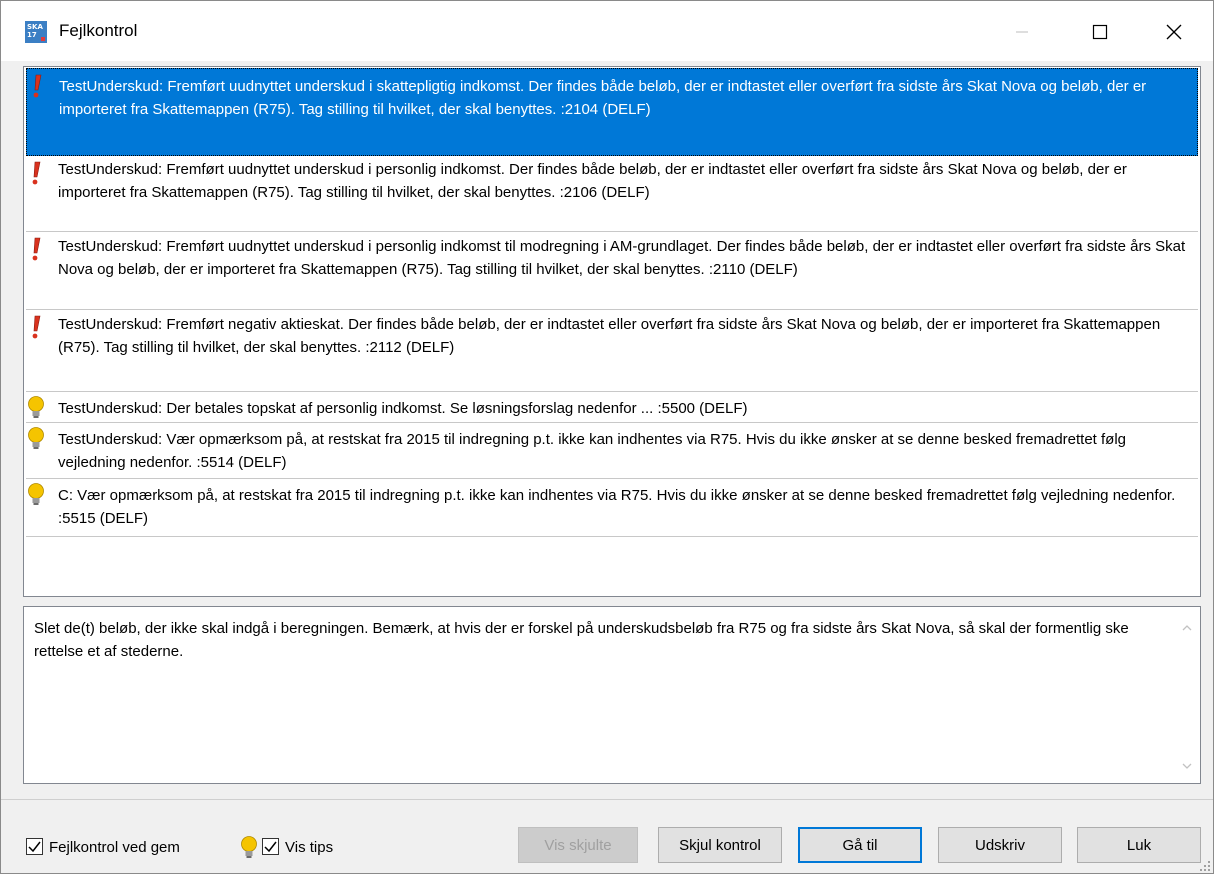 This screenshot has width=1214, height=874. What do you see at coordinates (1100, 32) in the screenshot?
I see `maximize-icon` at bounding box center [1100, 32].